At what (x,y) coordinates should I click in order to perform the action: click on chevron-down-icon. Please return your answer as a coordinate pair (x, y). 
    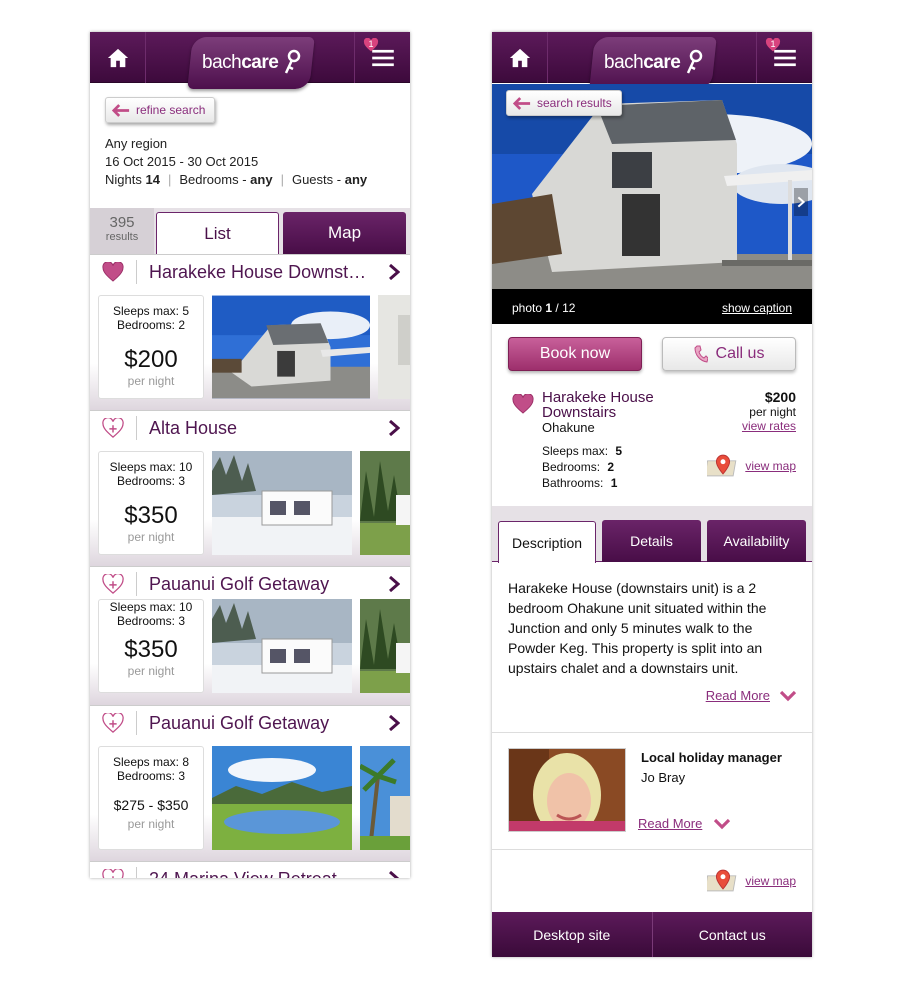
    Looking at the image, I should click on (788, 696).